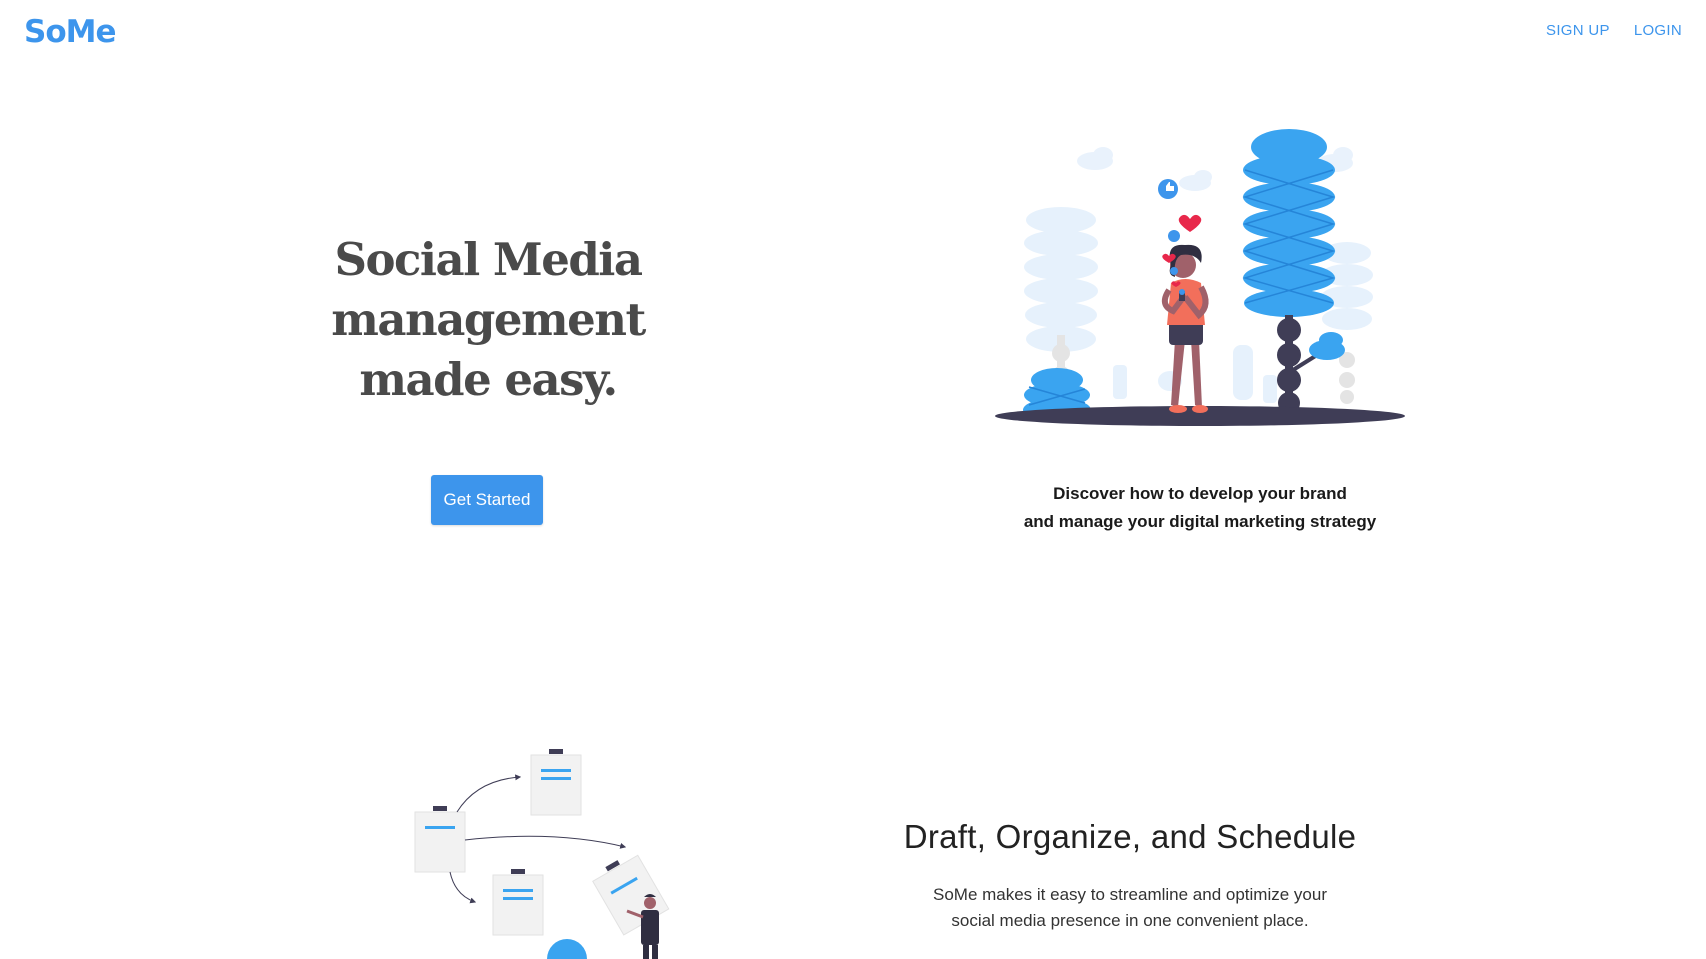 The image size is (1706, 959). What do you see at coordinates (556, 782) in the screenshot?
I see `document-top` at bounding box center [556, 782].